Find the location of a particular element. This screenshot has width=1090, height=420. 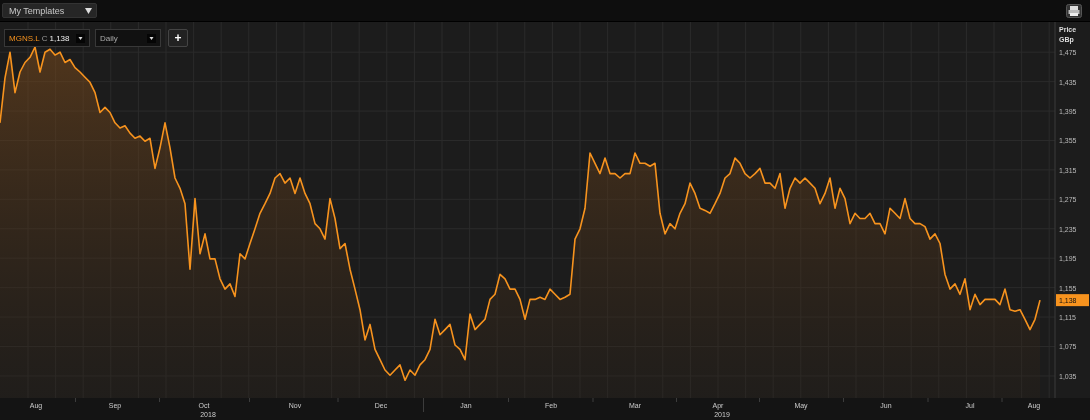

print-icon is located at coordinates (1074, 10).